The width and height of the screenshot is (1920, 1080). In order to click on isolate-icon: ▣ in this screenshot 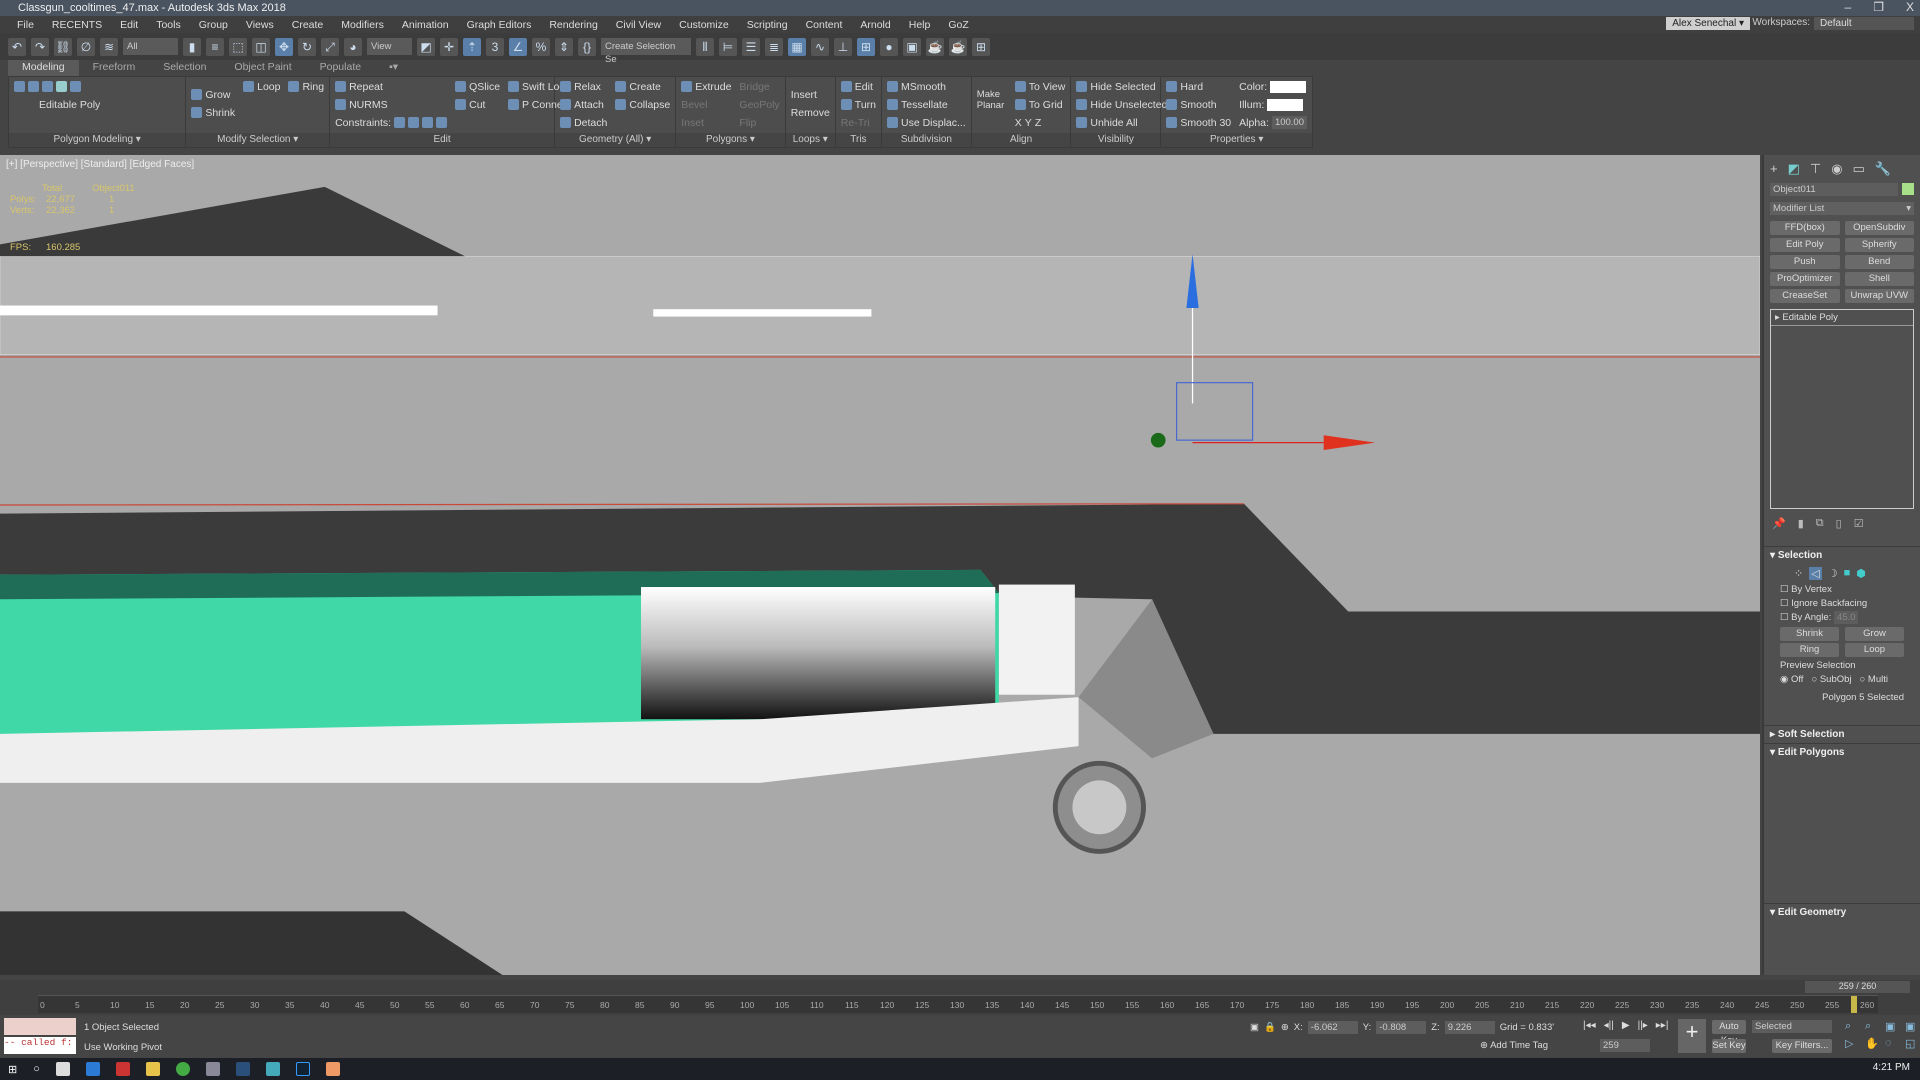, I will do `click(1254, 1027)`.